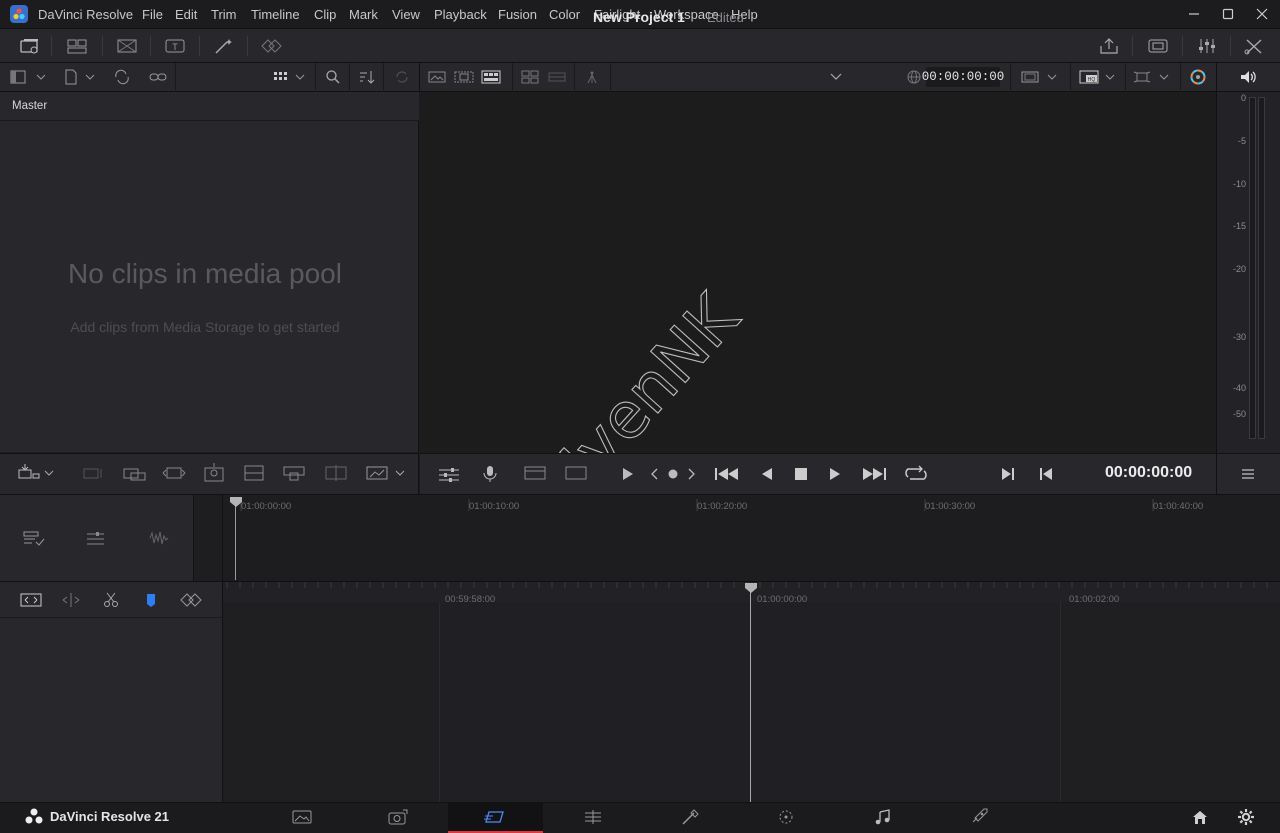 This screenshot has width=1280, height=833. I want to click on append-end-icon, so click(94, 473).